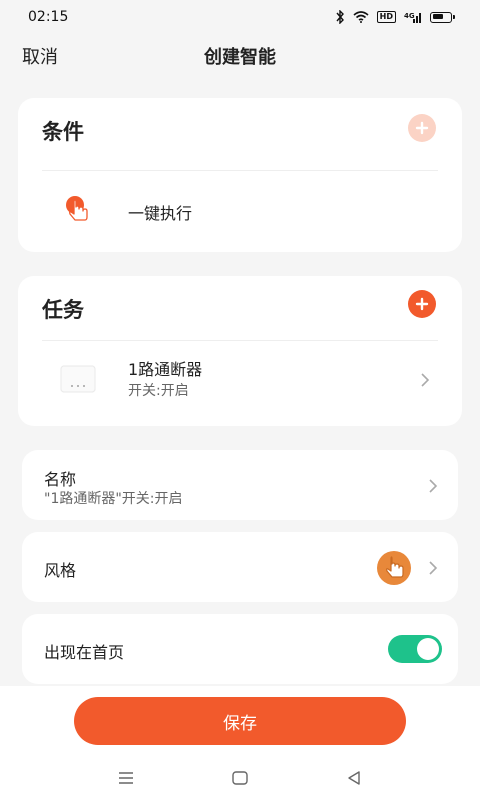 This screenshot has width=480, height=800. What do you see at coordinates (442, 17) in the screenshot?
I see `battery-icon` at bounding box center [442, 17].